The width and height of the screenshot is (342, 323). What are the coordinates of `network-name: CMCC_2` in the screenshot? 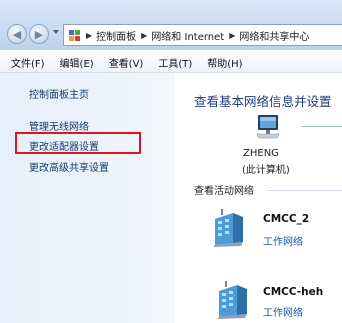 It's located at (286, 219).